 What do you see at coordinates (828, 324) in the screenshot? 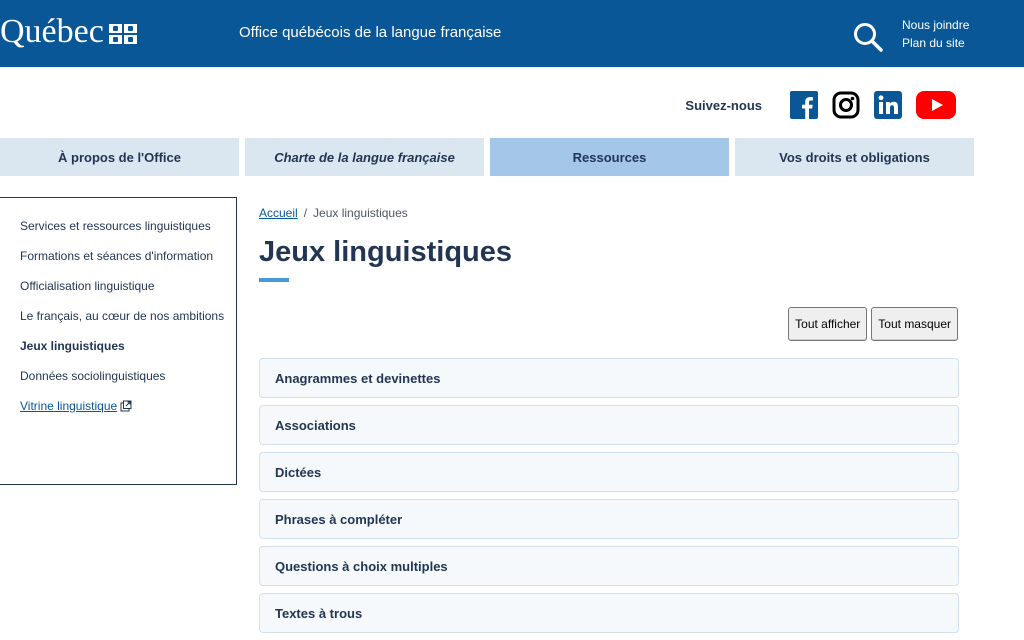
I see `show-all-button: Tout afficher` at bounding box center [828, 324].